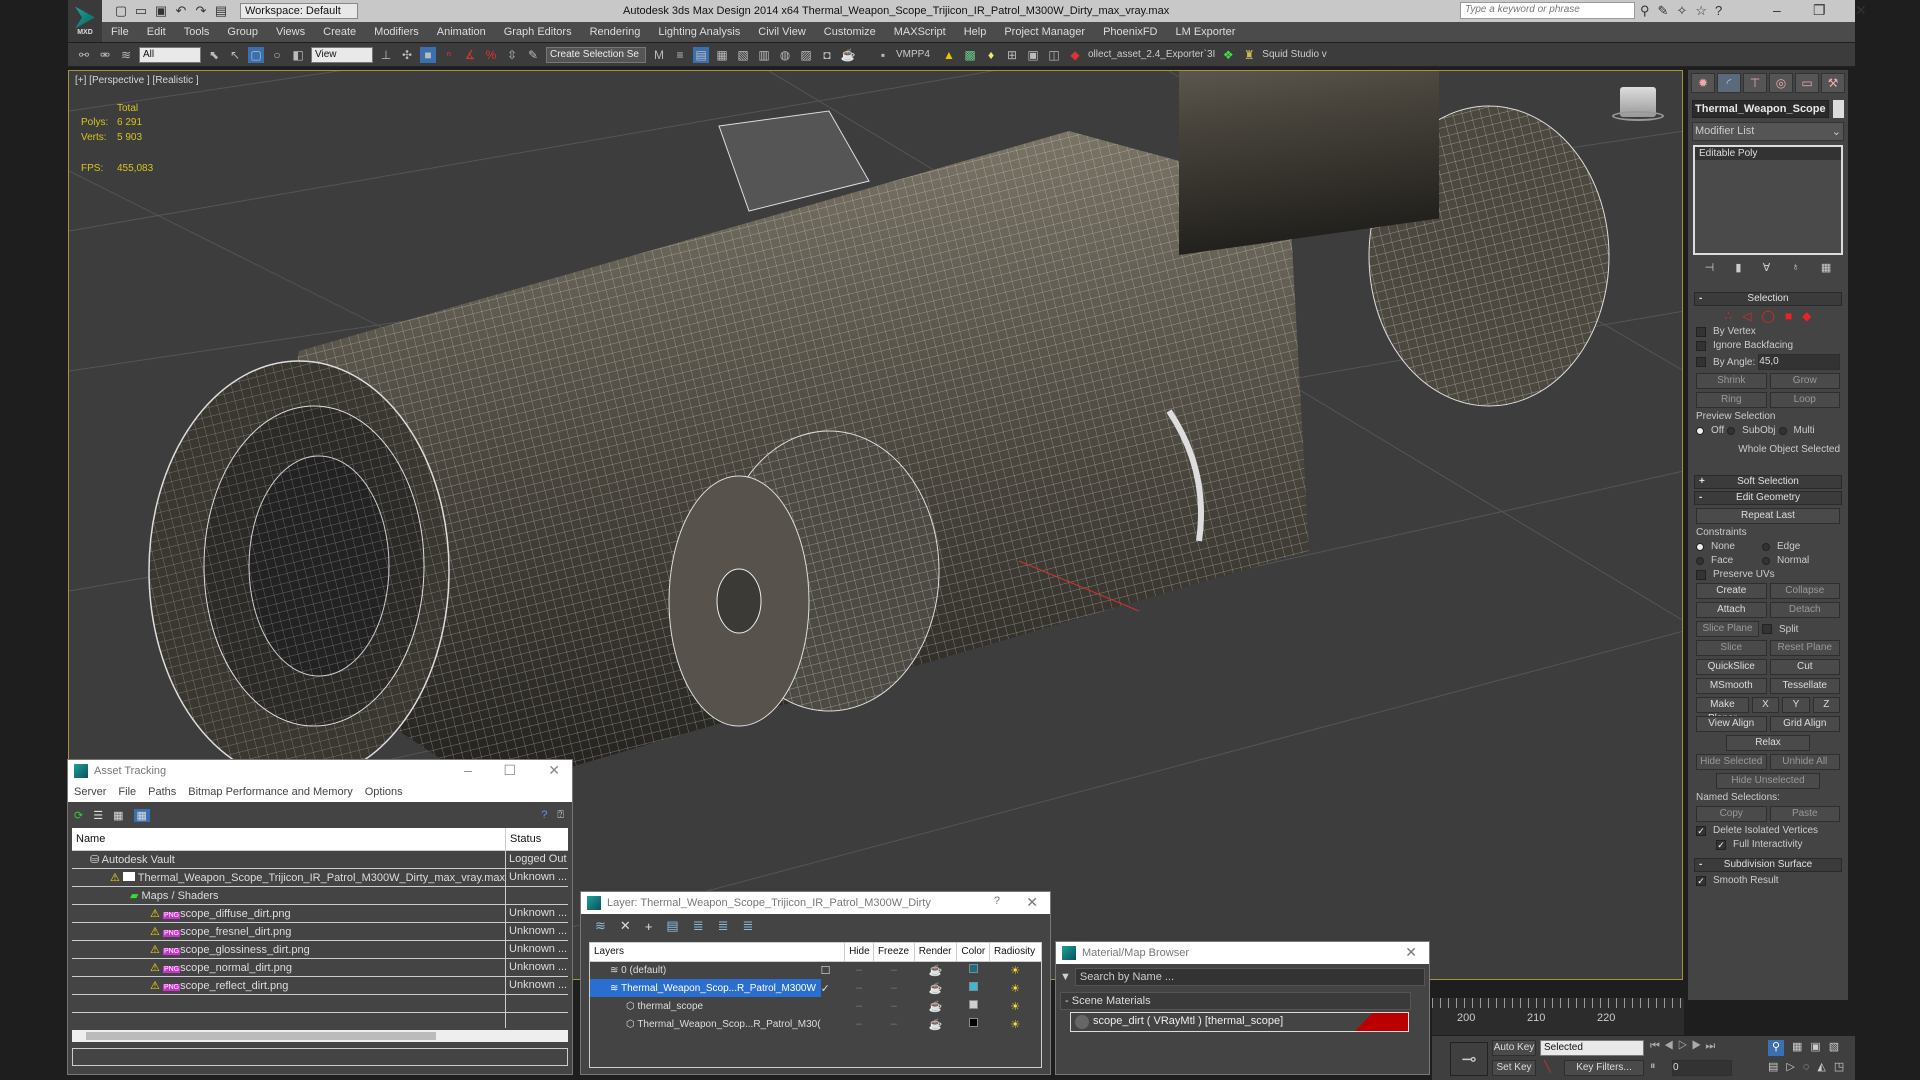 The height and width of the screenshot is (1080, 1920). Describe the element at coordinates (1700, 430) in the screenshot. I see `preview-off-radio` at that location.